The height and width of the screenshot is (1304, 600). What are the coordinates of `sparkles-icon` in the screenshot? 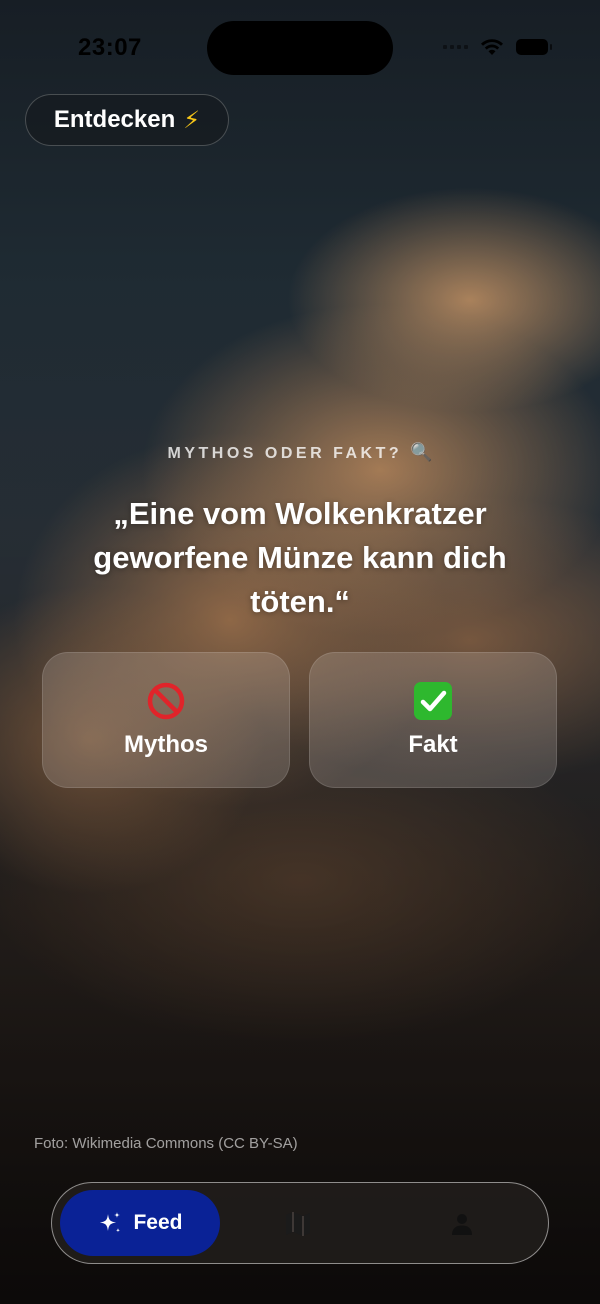 It's located at (110, 1222).